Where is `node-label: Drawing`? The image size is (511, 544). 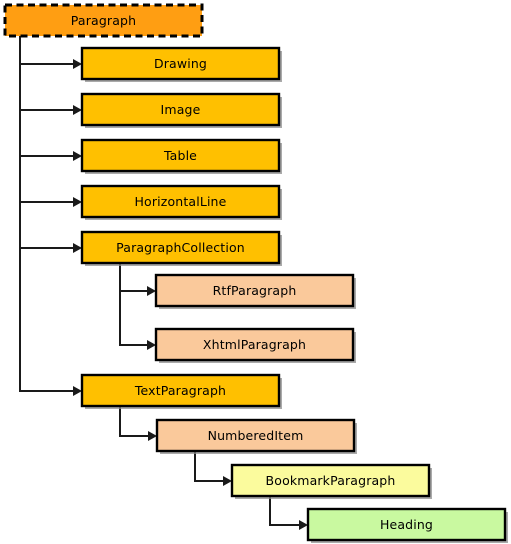 node-label: Drawing is located at coordinates (180, 63).